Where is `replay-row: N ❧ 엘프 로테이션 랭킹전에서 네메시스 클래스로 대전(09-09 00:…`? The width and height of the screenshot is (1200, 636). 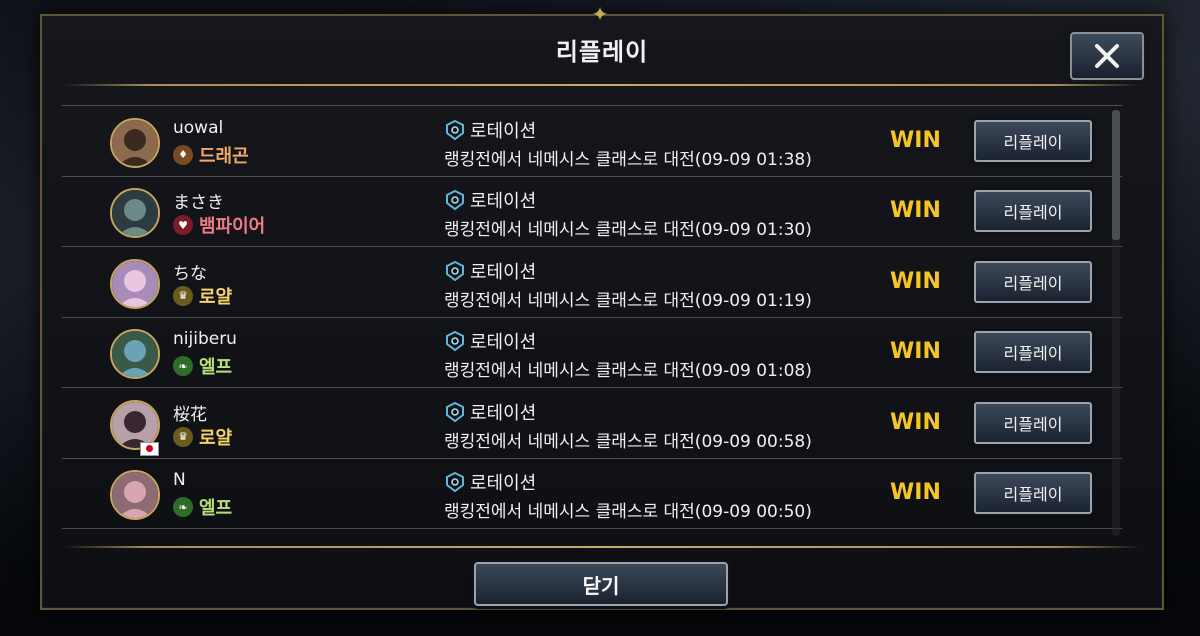
replay-row: N ❧ 엘프 로테이션 랭킹전에서 네메시스 클래스로 대전(09-09 00:… is located at coordinates (592, 494).